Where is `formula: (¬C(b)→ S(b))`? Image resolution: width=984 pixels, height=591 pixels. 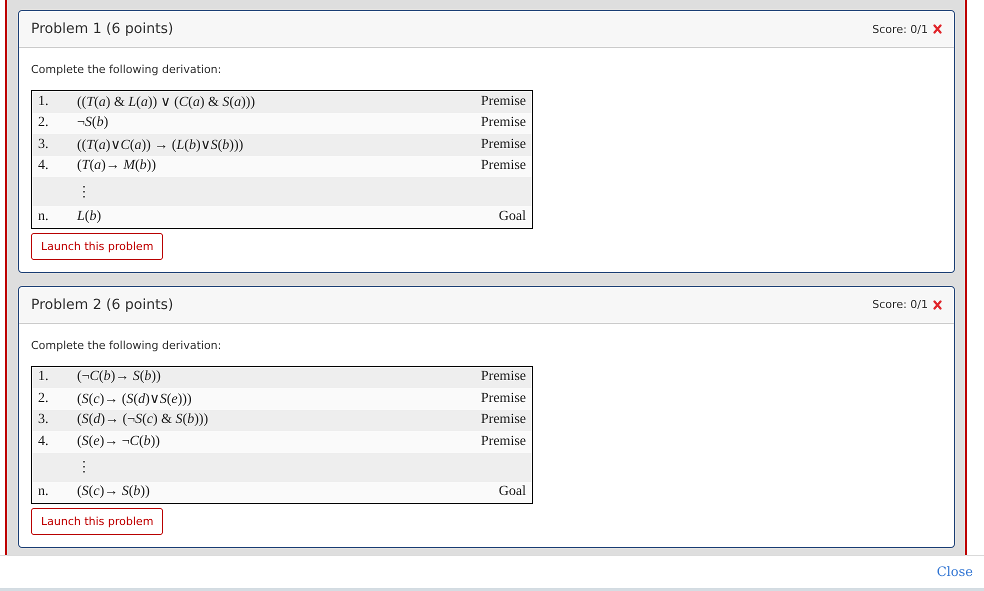
formula: (¬C(b)→ S(b)) is located at coordinates (119, 376).